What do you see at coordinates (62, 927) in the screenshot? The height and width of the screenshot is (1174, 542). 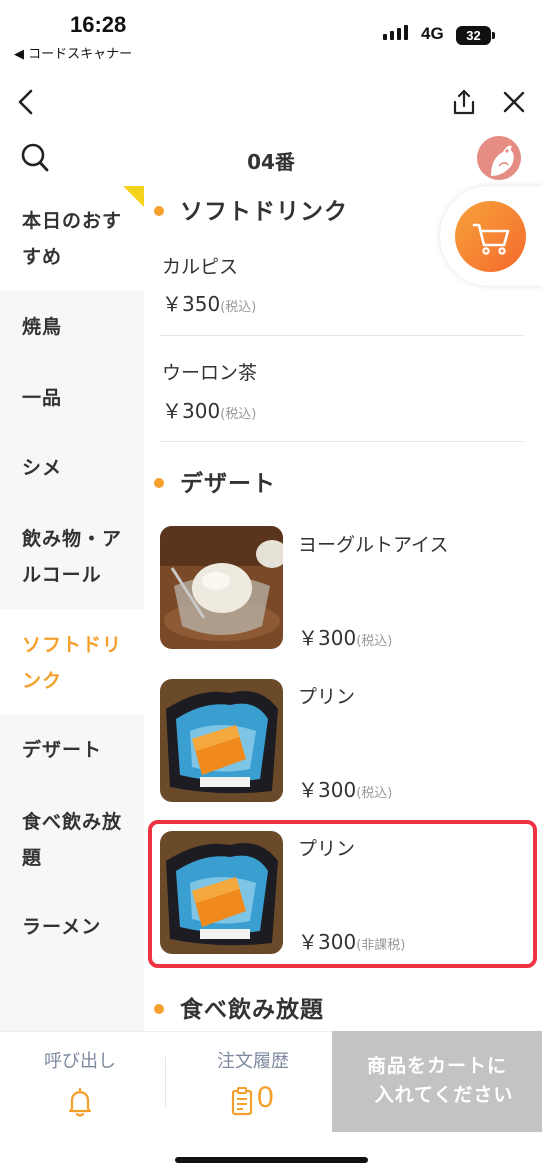 I see `sidebar-item-label: ラーメン` at bounding box center [62, 927].